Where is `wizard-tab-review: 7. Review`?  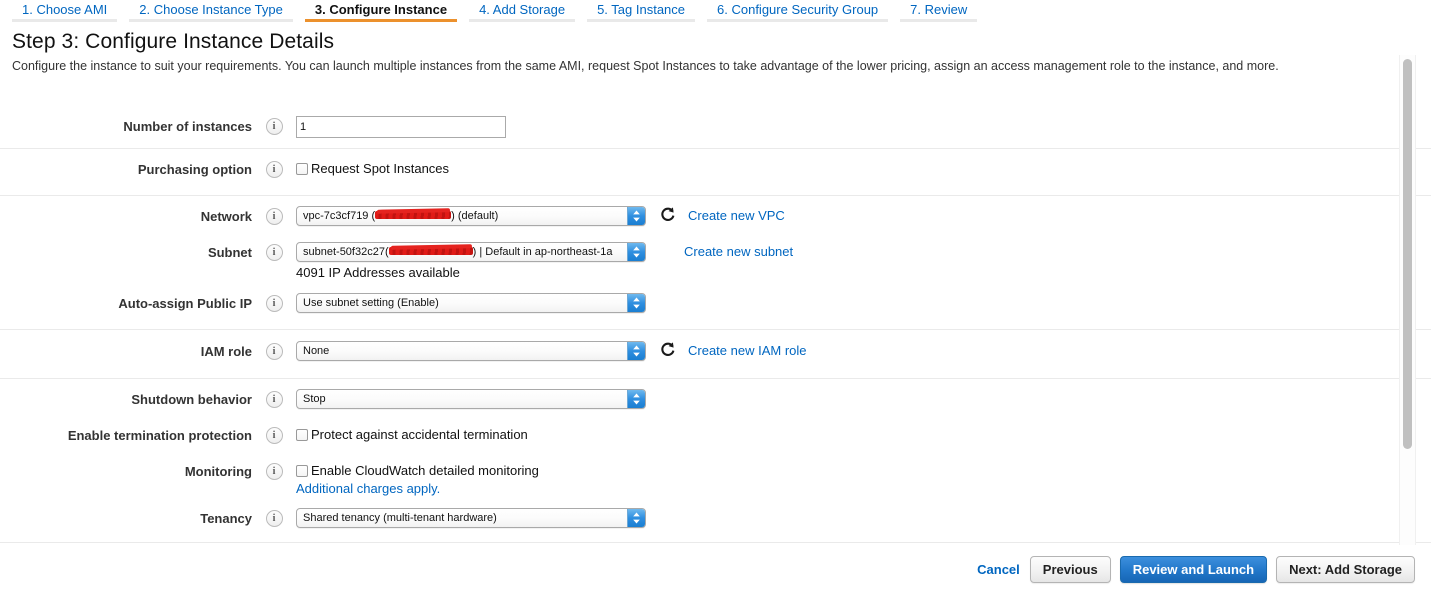
wizard-tab-review: 7. Review is located at coordinates (938, 11).